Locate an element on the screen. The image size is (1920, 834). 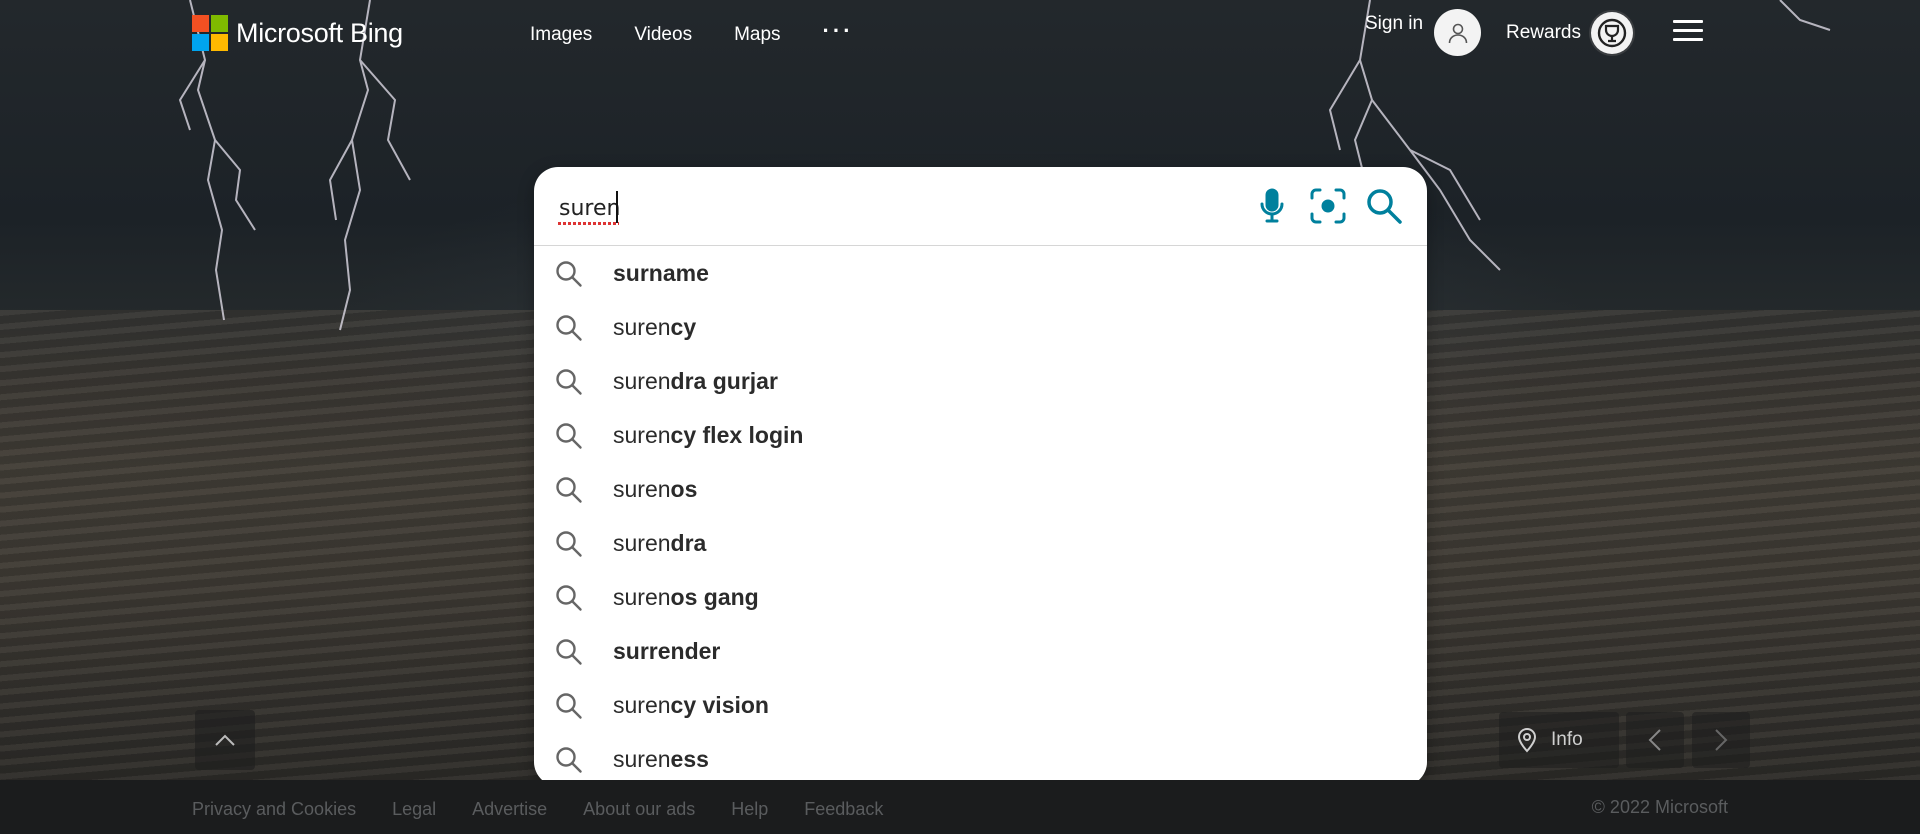
suggestion-item: surenos gang is located at coordinates (980, 597).